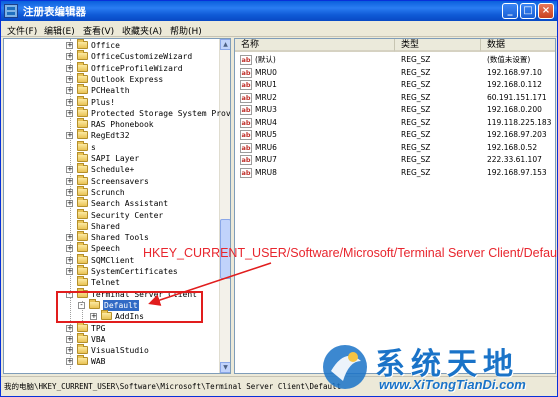 This screenshot has height=397, width=558. I want to click on value-row: ab MRU4 REG_SZ 119.118.225.183, so click(395, 123).